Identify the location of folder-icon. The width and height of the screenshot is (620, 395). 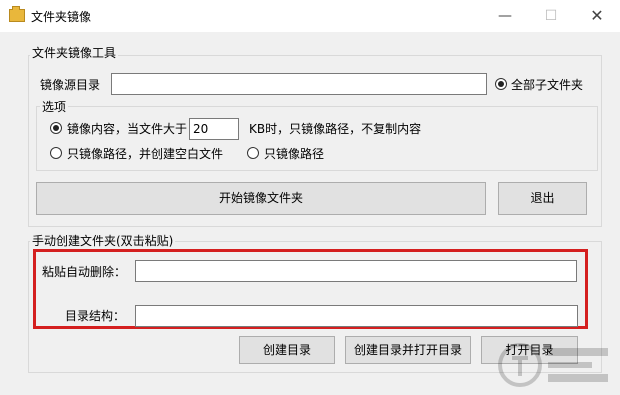
(17, 14).